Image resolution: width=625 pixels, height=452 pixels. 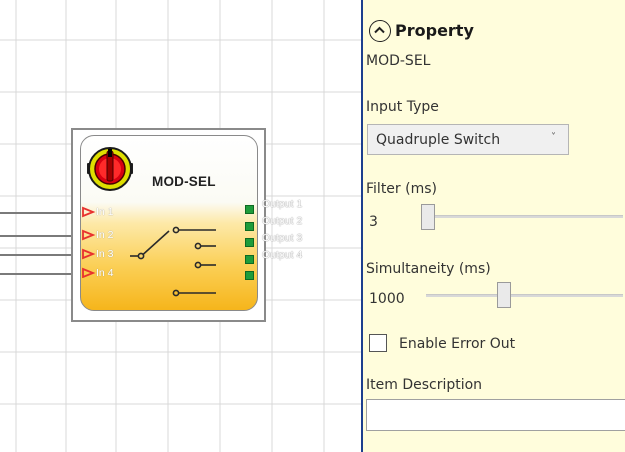 What do you see at coordinates (184, 181) in the screenshot?
I see `block-title: MOD-SEL` at bounding box center [184, 181].